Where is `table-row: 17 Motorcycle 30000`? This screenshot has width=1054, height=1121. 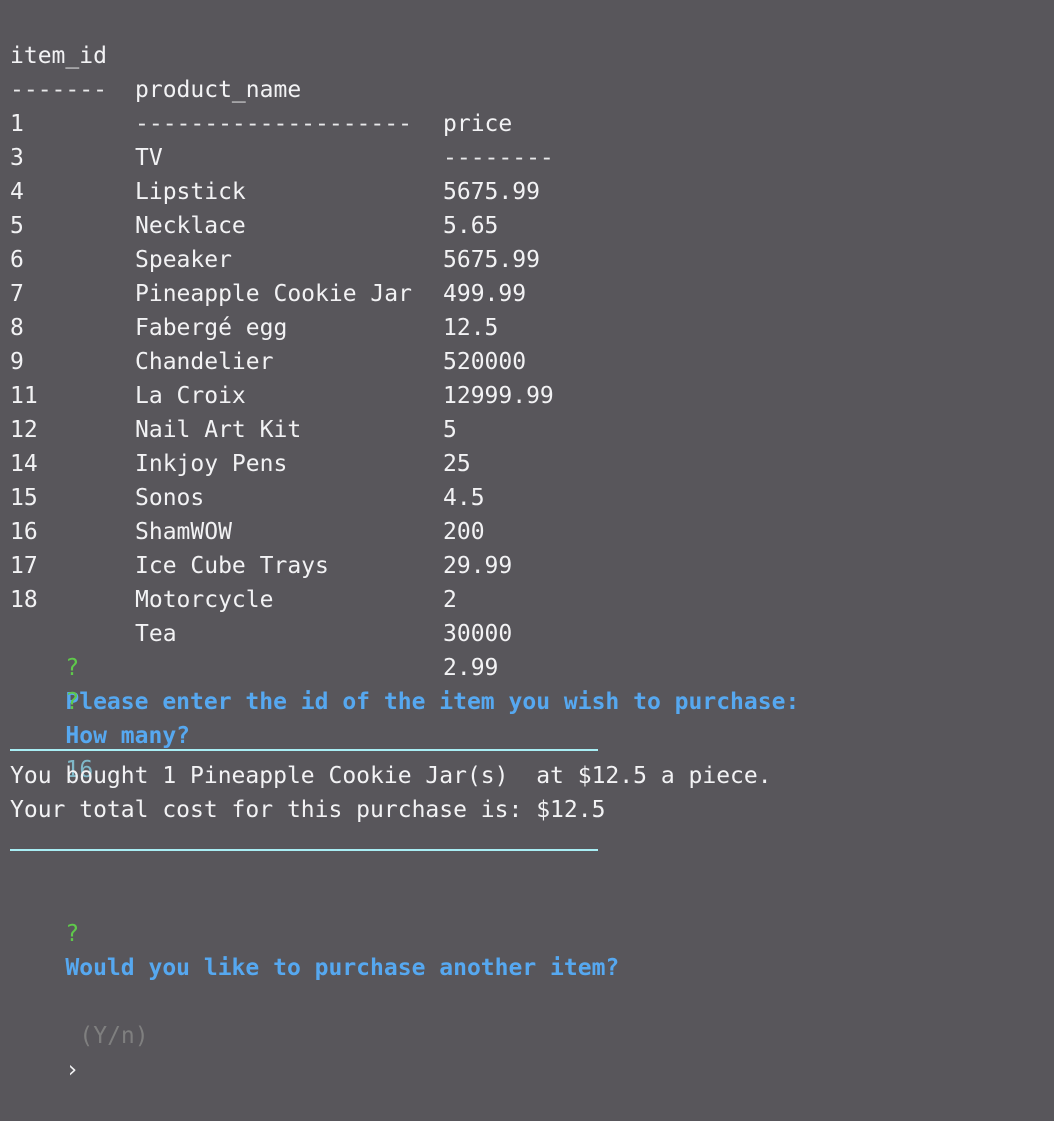
table-row: 17 Motorcycle 30000 is located at coordinates (530, 581).